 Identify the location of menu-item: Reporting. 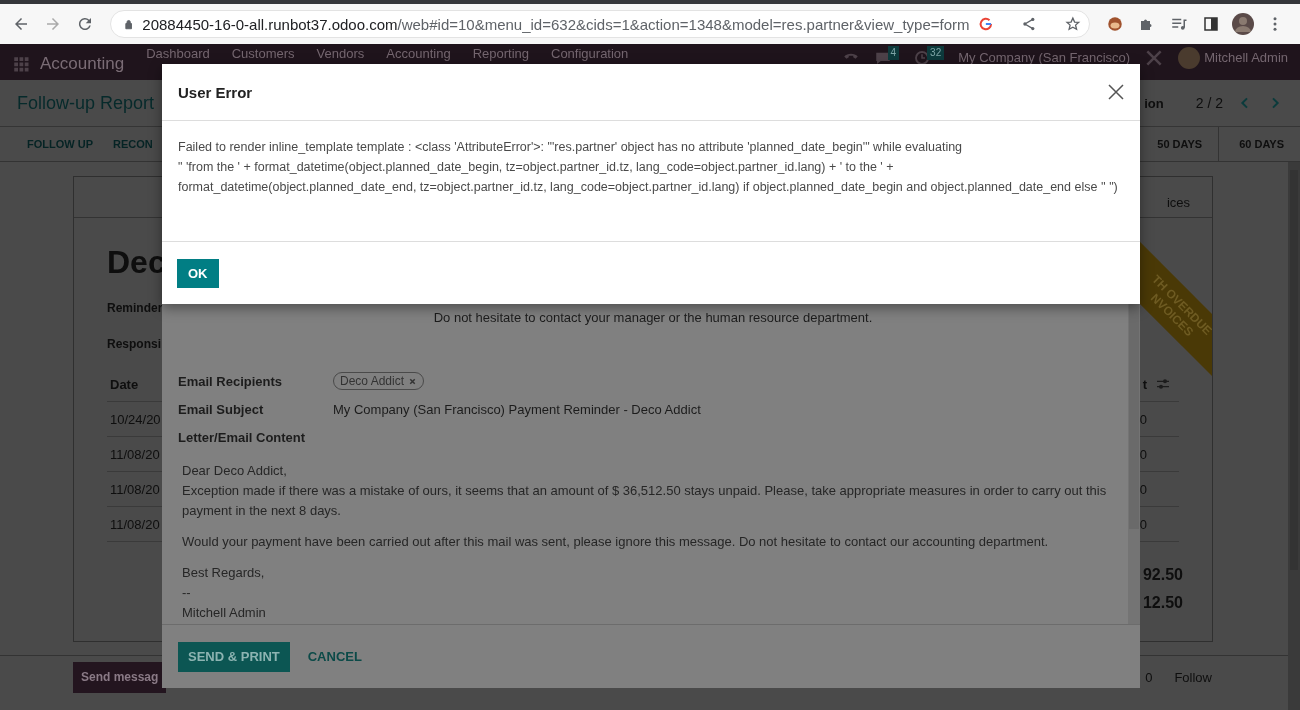
(500, 54).